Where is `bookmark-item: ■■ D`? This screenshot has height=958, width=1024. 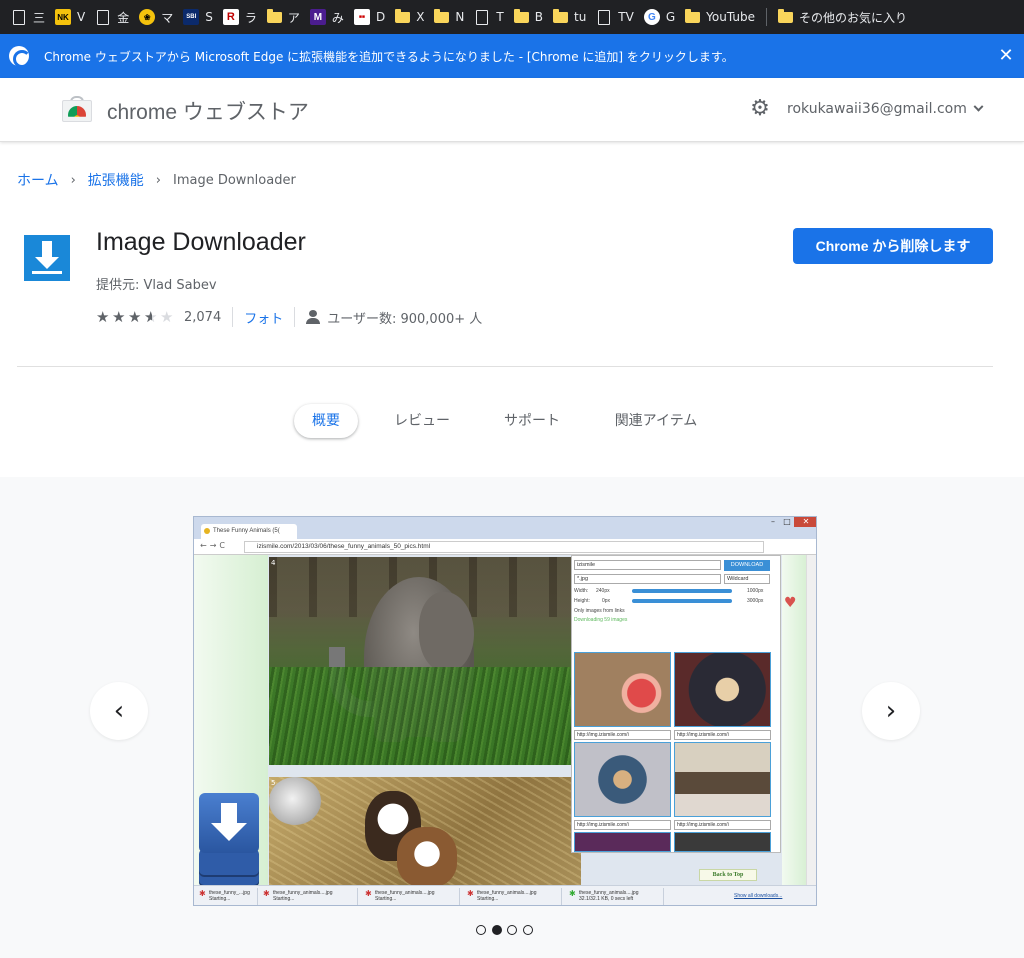 bookmark-item: ■■ D is located at coordinates (369, 17).